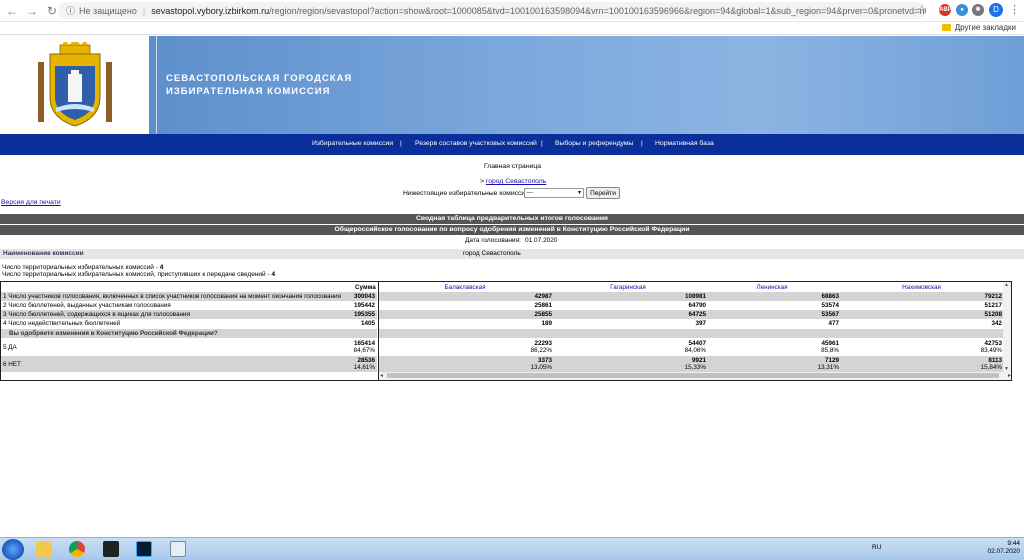 The width and height of the screenshot is (1024, 560). I want to click on extension-icon: ●, so click(962, 10).